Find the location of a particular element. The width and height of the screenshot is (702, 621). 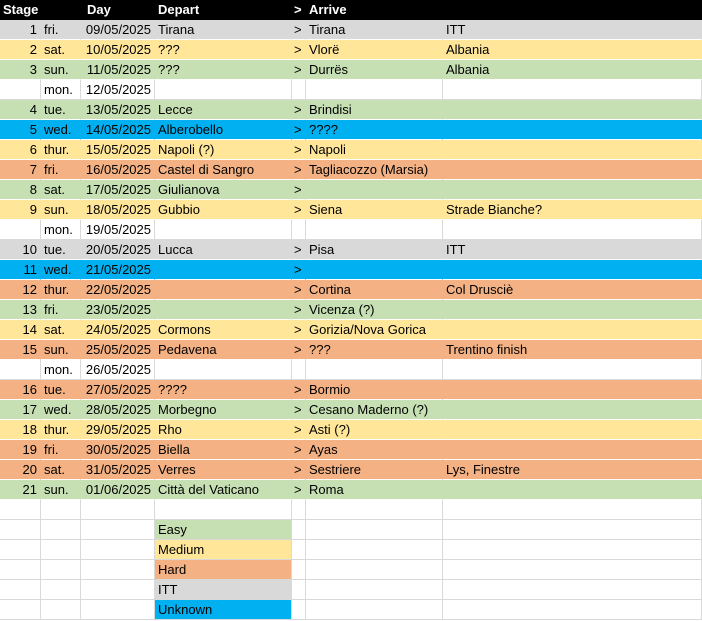

legend-unknown: Unknown is located at coordinates (223, 610).